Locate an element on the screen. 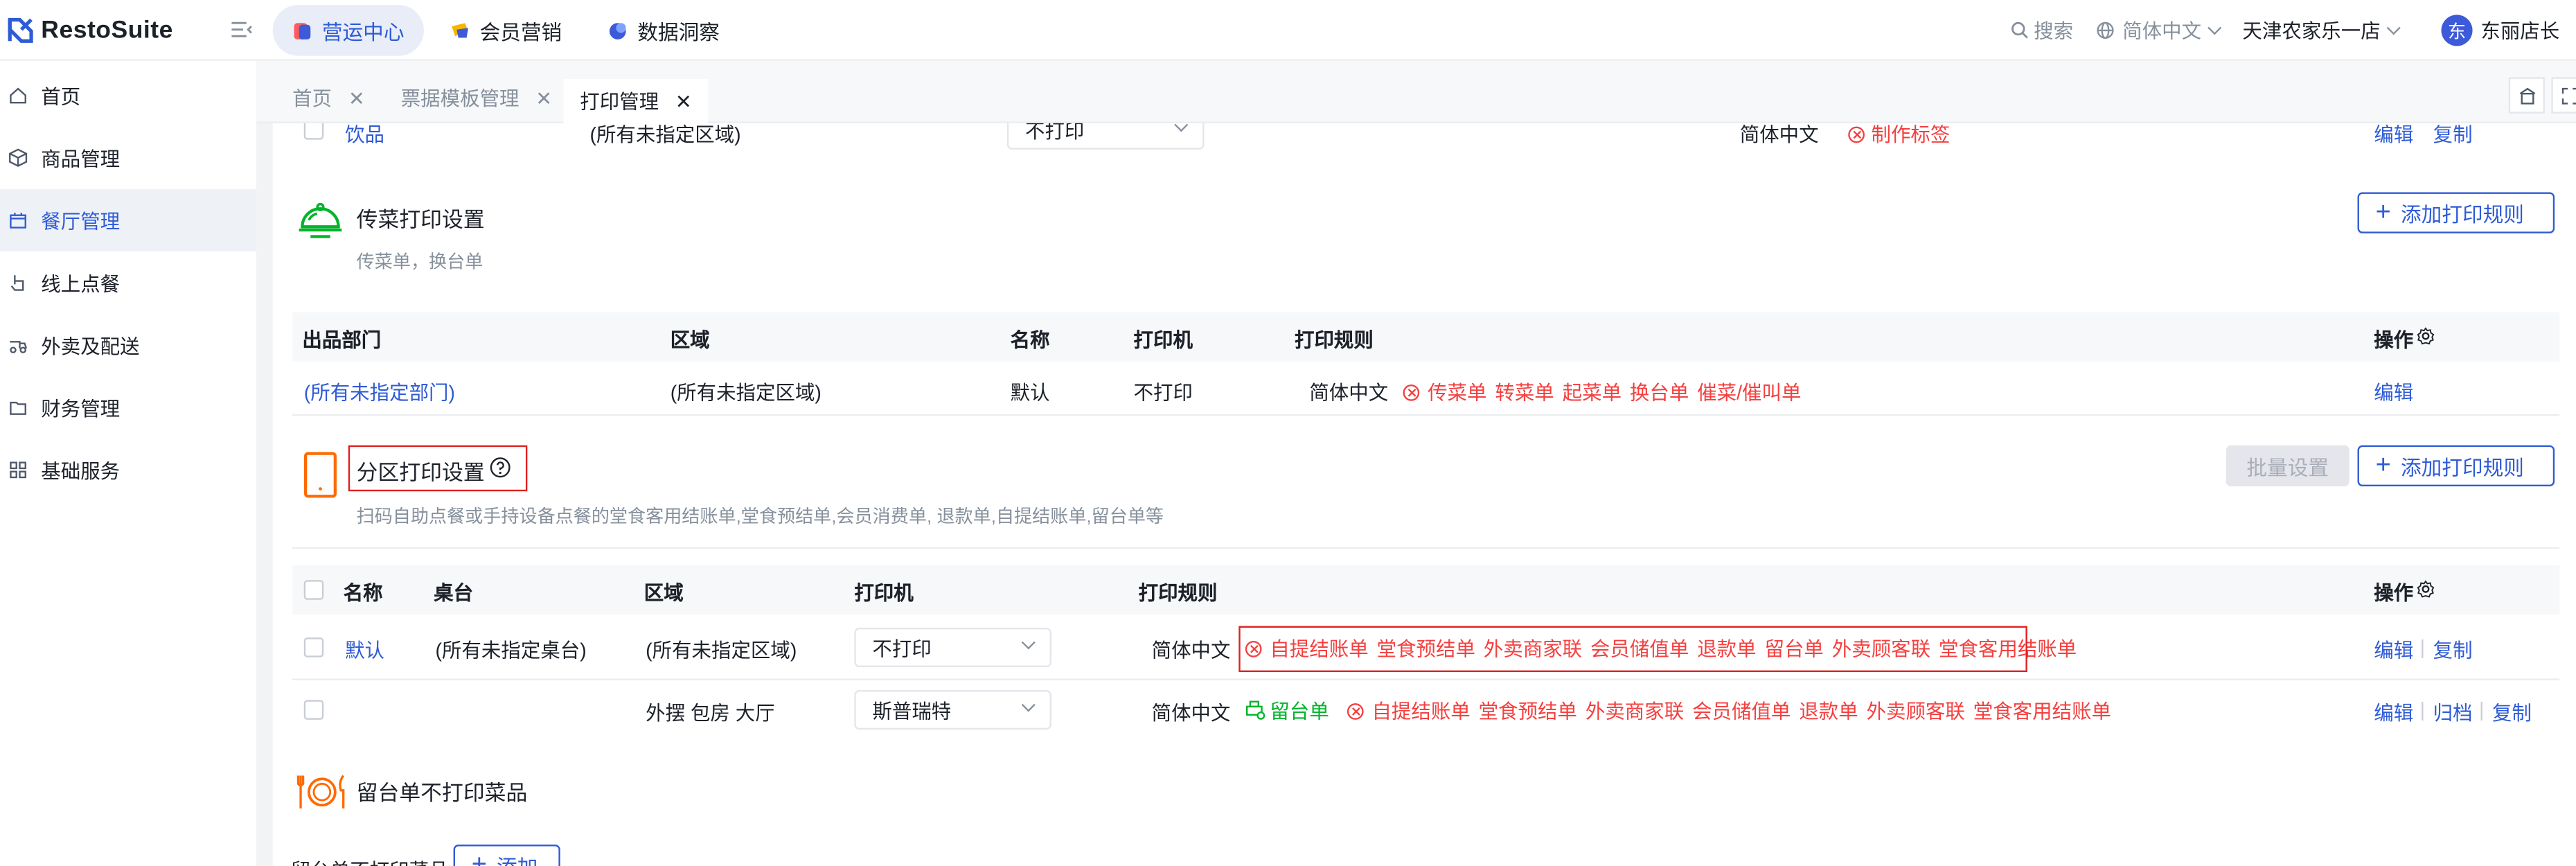  topnav-operations: 营运中心 is located at coordinates (348, 30).